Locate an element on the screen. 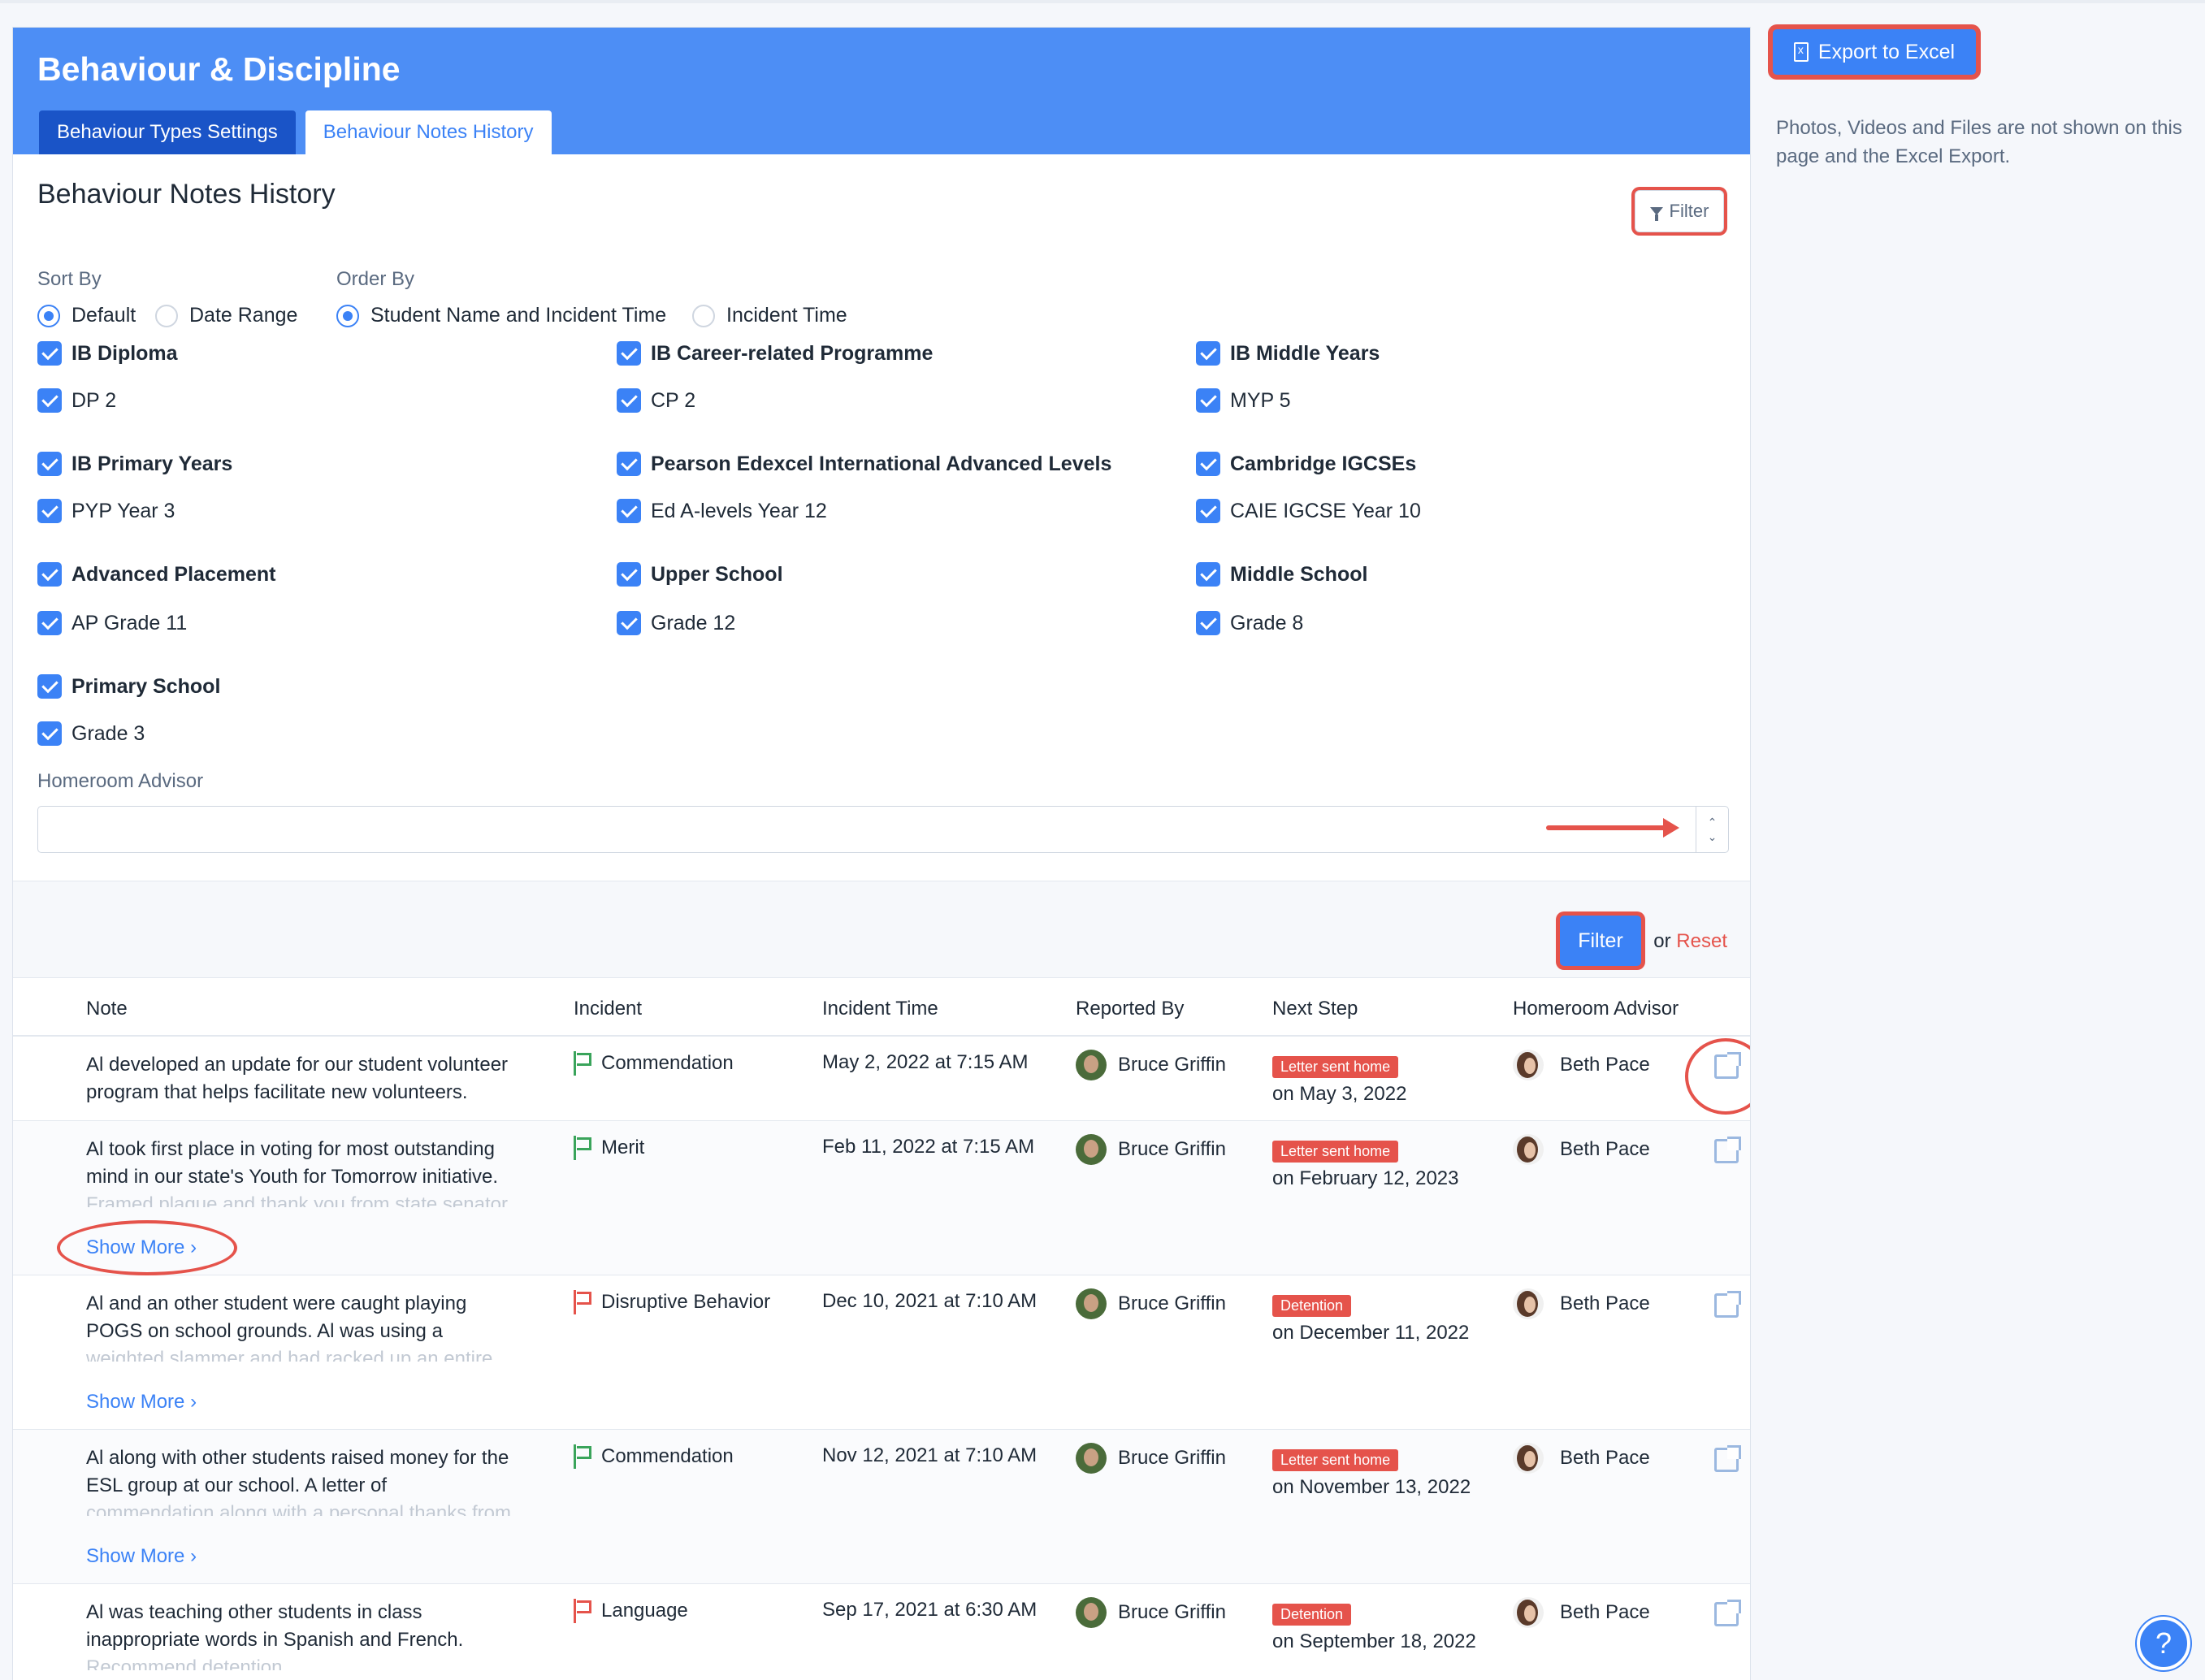 Image resolution: width=2205 pixels, height=1680 pixels. filter-button: Filter is located at coordinates (1600, 941).